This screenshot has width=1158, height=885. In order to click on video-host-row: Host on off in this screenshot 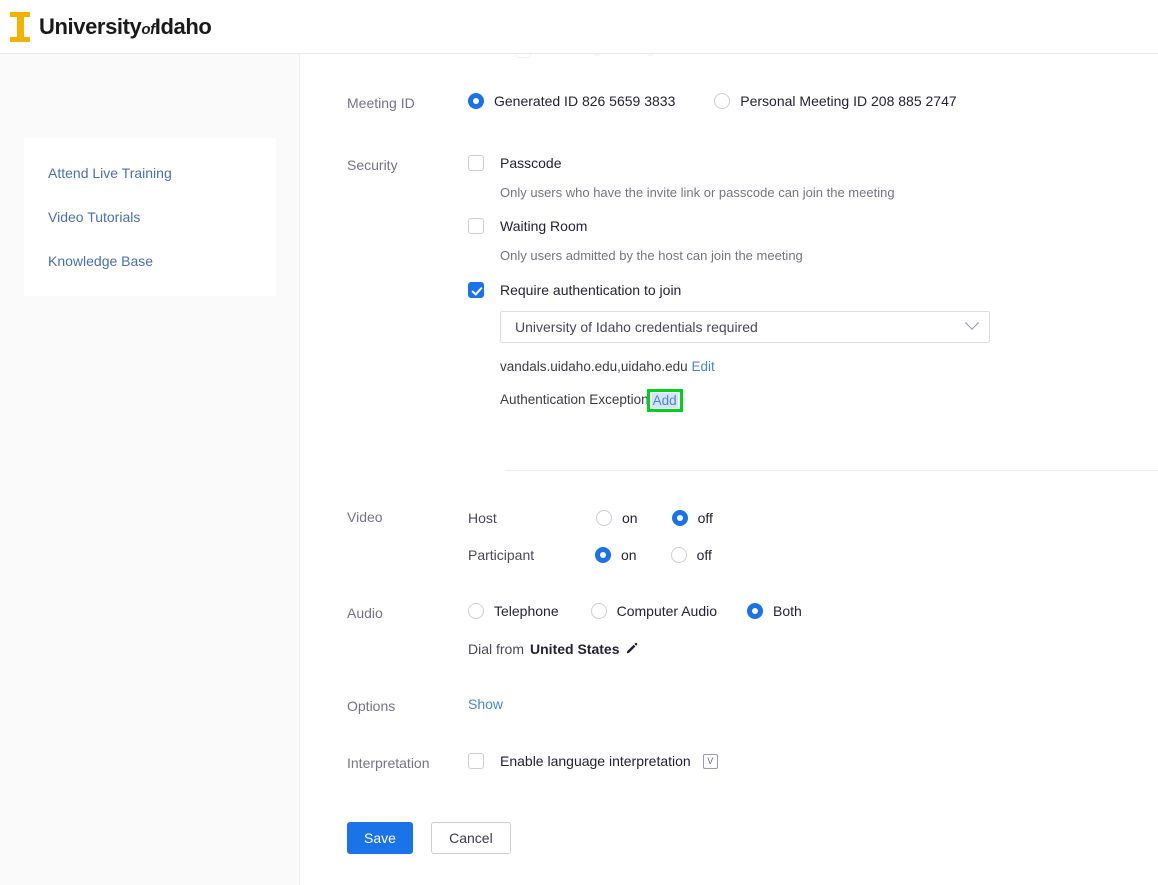, I will do `click(813, 518)`.